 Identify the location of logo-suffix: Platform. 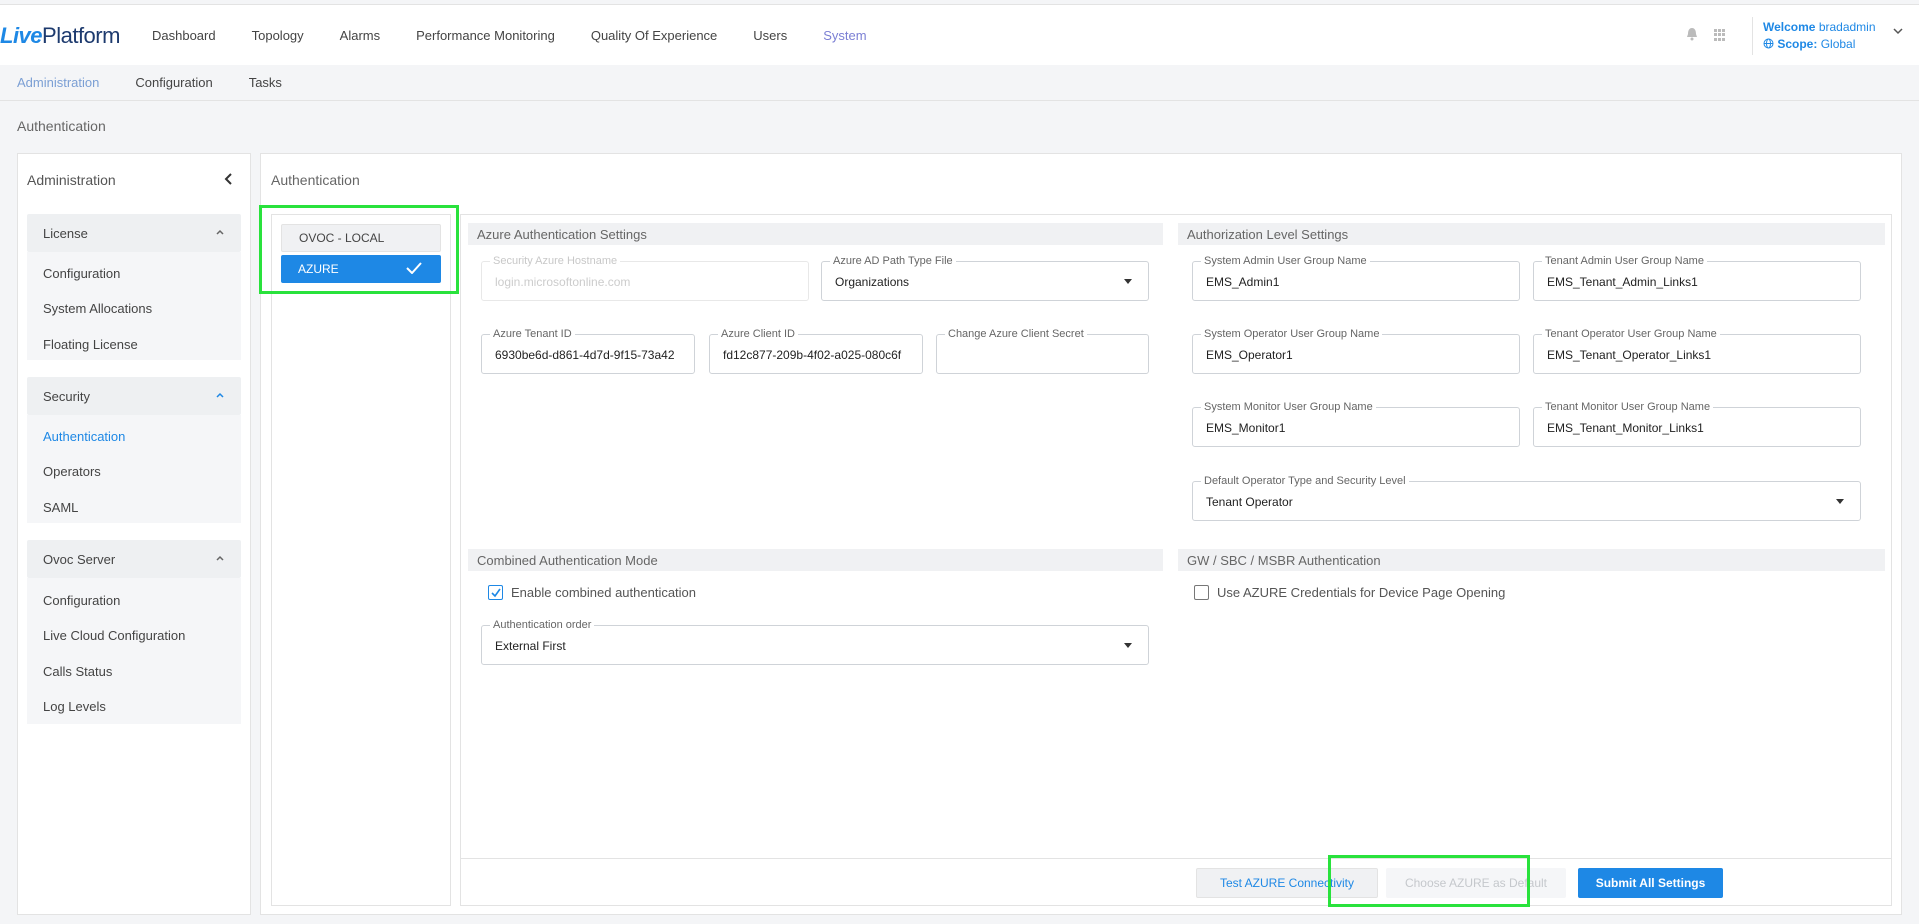
(81, 35).